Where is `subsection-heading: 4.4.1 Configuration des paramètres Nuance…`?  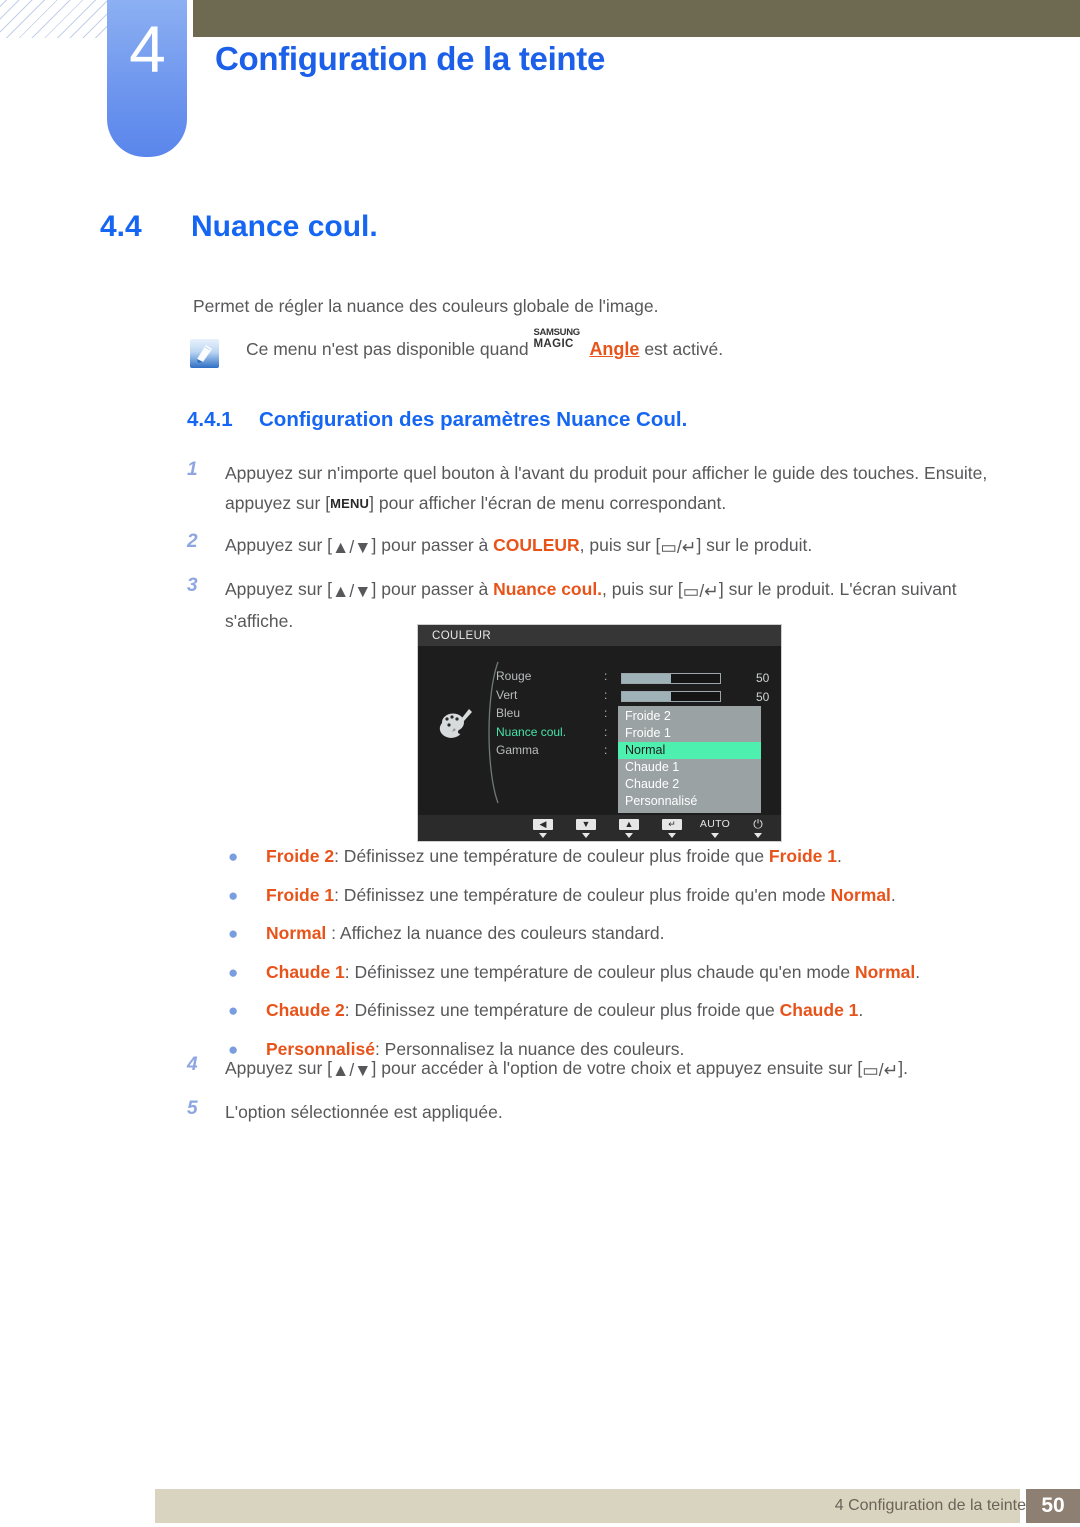
subsection-heading: 4.4.1 Configuration des paramètres Nuance… is located at coordinates (437, 420).